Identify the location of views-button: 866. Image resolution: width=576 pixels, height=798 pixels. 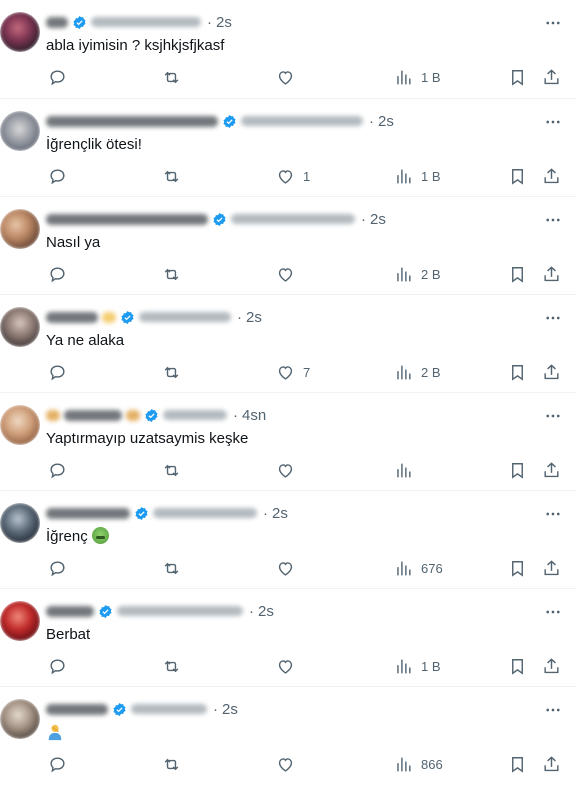
(418, 764).